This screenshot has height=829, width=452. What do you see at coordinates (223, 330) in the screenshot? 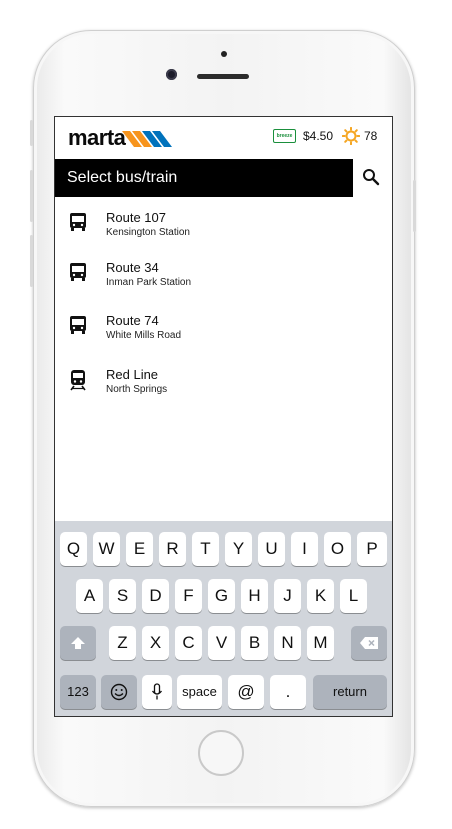
I see `list-item: Route 74 White Mills Road` at bounding box center [223, 330].